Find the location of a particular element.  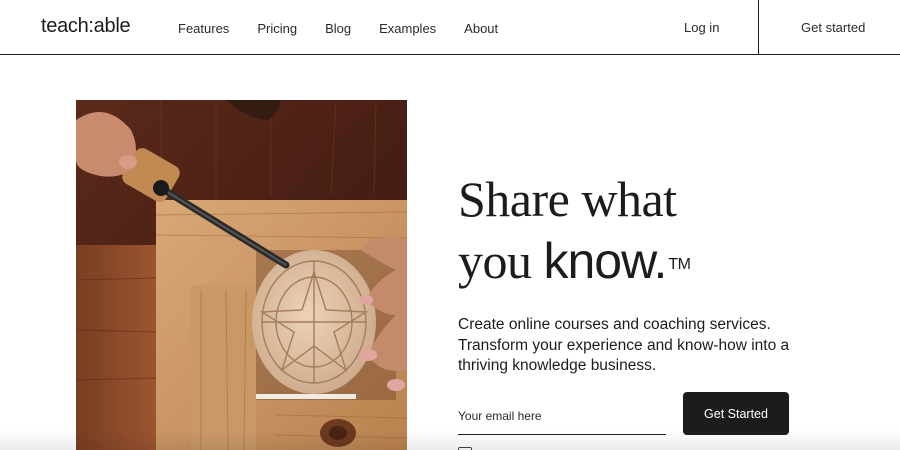

nav-examples: Examples is located at coordinates (407, 28).